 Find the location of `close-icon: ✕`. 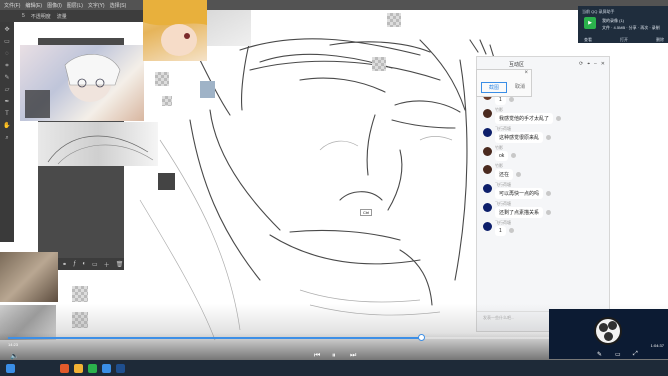

close-icon: ✕ is located at coordinates (603, 64).